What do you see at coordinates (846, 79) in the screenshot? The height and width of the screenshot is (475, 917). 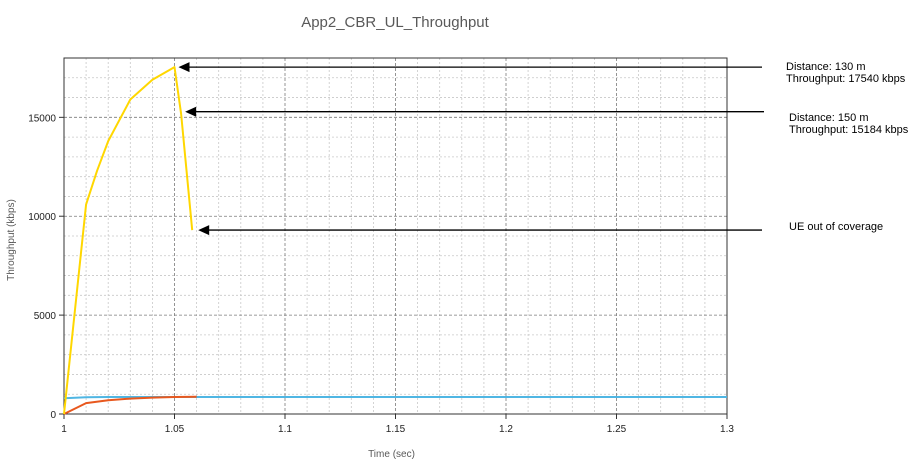 I see `annotation-text: Throughput: 17540 kbps` at bounding box center [846, 79].